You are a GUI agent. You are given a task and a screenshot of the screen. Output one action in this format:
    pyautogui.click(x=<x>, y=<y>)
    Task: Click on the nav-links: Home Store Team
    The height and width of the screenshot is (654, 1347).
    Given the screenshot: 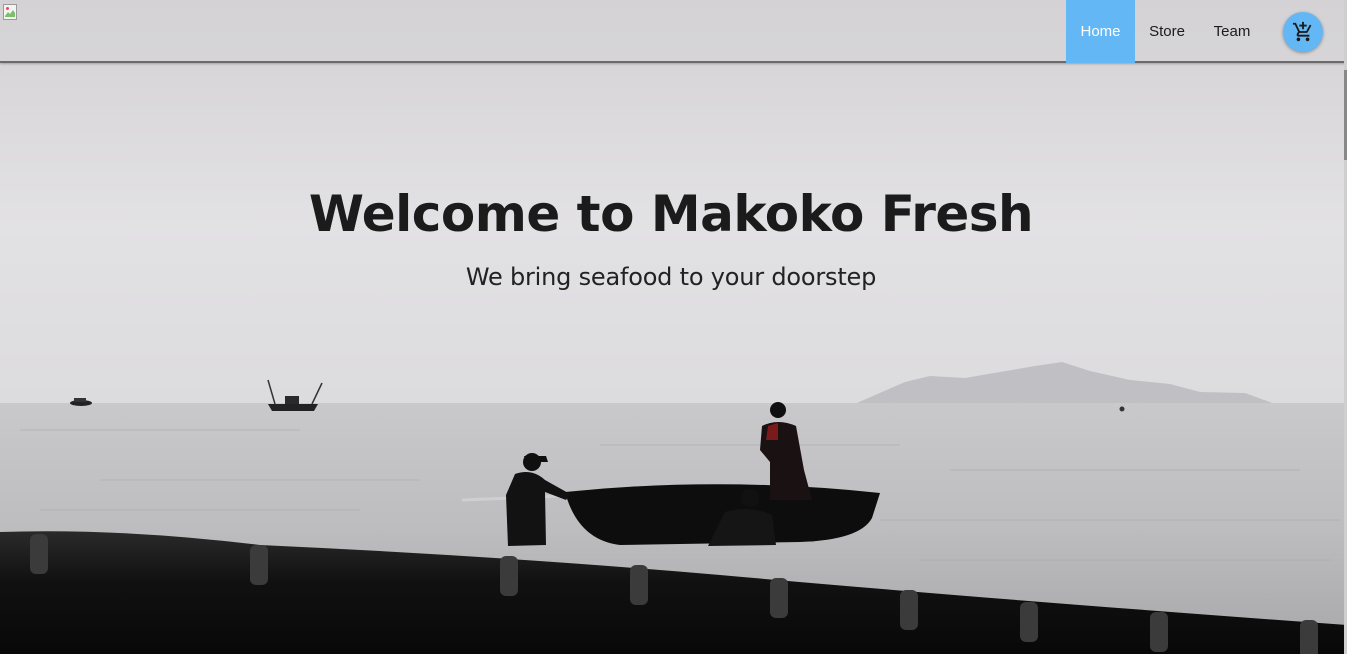 What is the action you would take?
    pyautogui.click(x=1206, y=31)
    